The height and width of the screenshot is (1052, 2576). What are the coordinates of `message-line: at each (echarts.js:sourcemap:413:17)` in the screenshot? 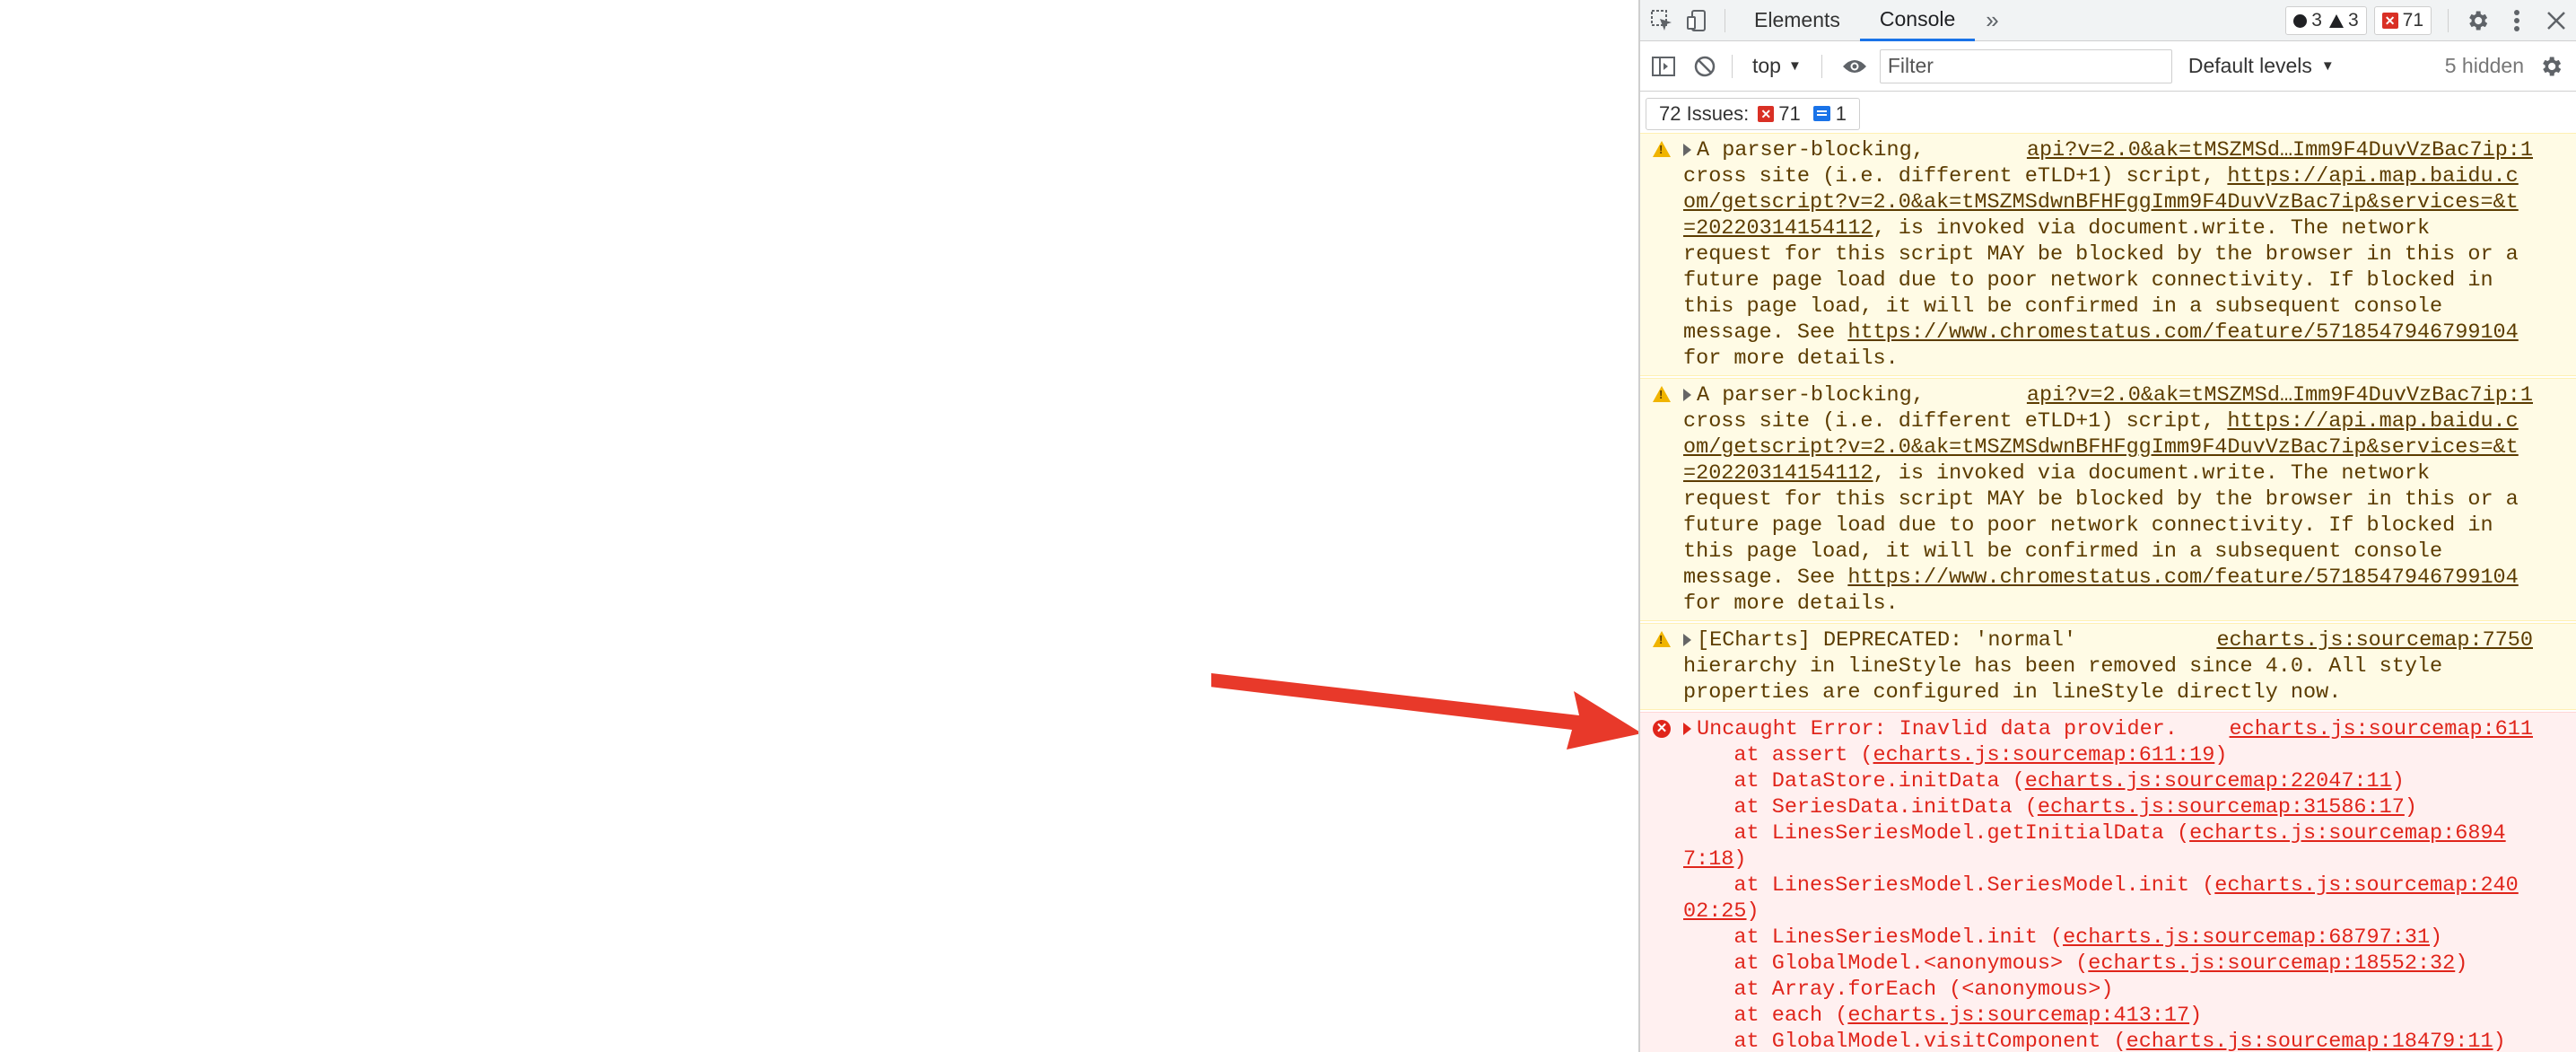 It's located at (1943, 1016).